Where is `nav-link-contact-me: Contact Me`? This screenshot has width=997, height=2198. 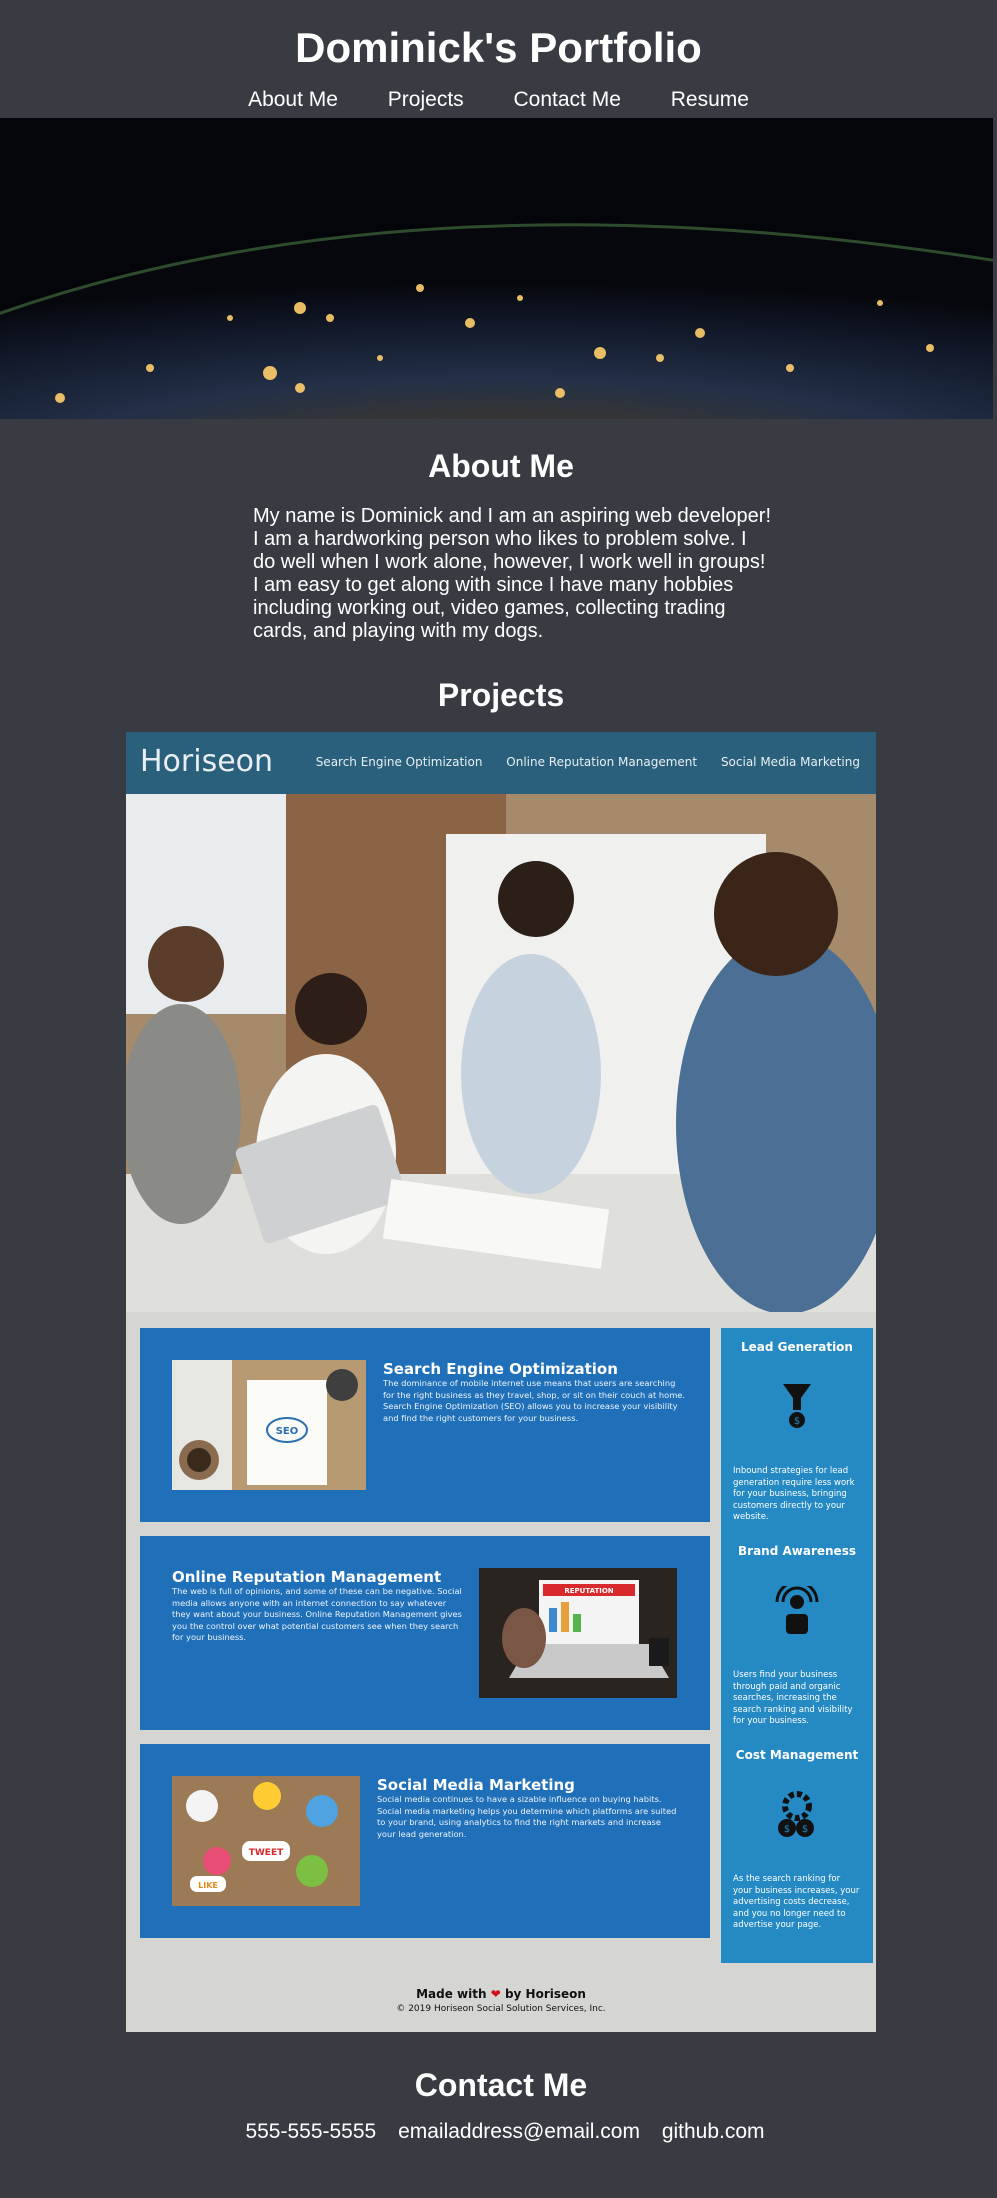
nav-link-contact-me: Contact Me is located at coordinates (567, 99).